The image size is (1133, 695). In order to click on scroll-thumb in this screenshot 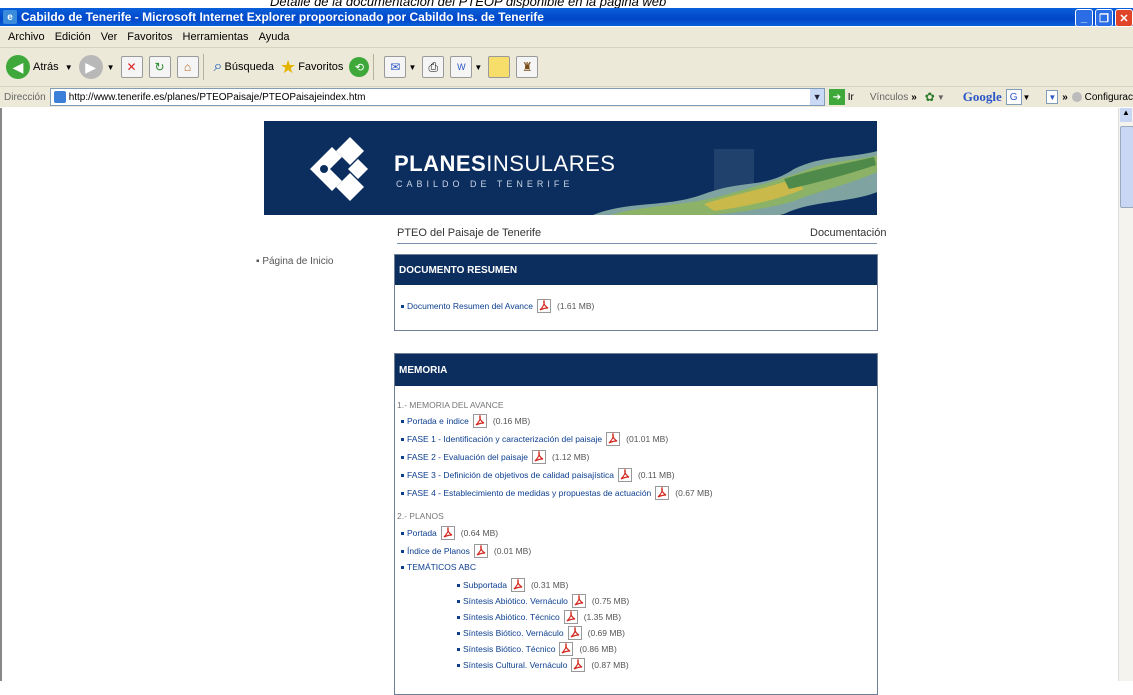, I will do `click(1126, 167)`.